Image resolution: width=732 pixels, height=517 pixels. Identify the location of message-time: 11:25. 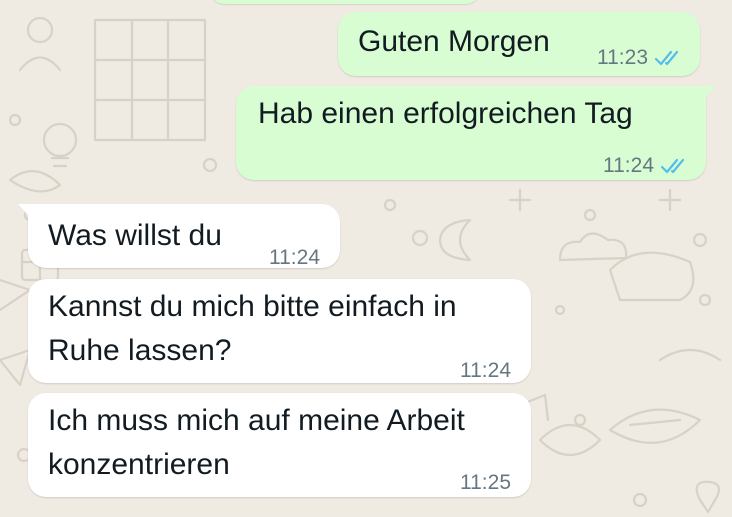
(485, 482).